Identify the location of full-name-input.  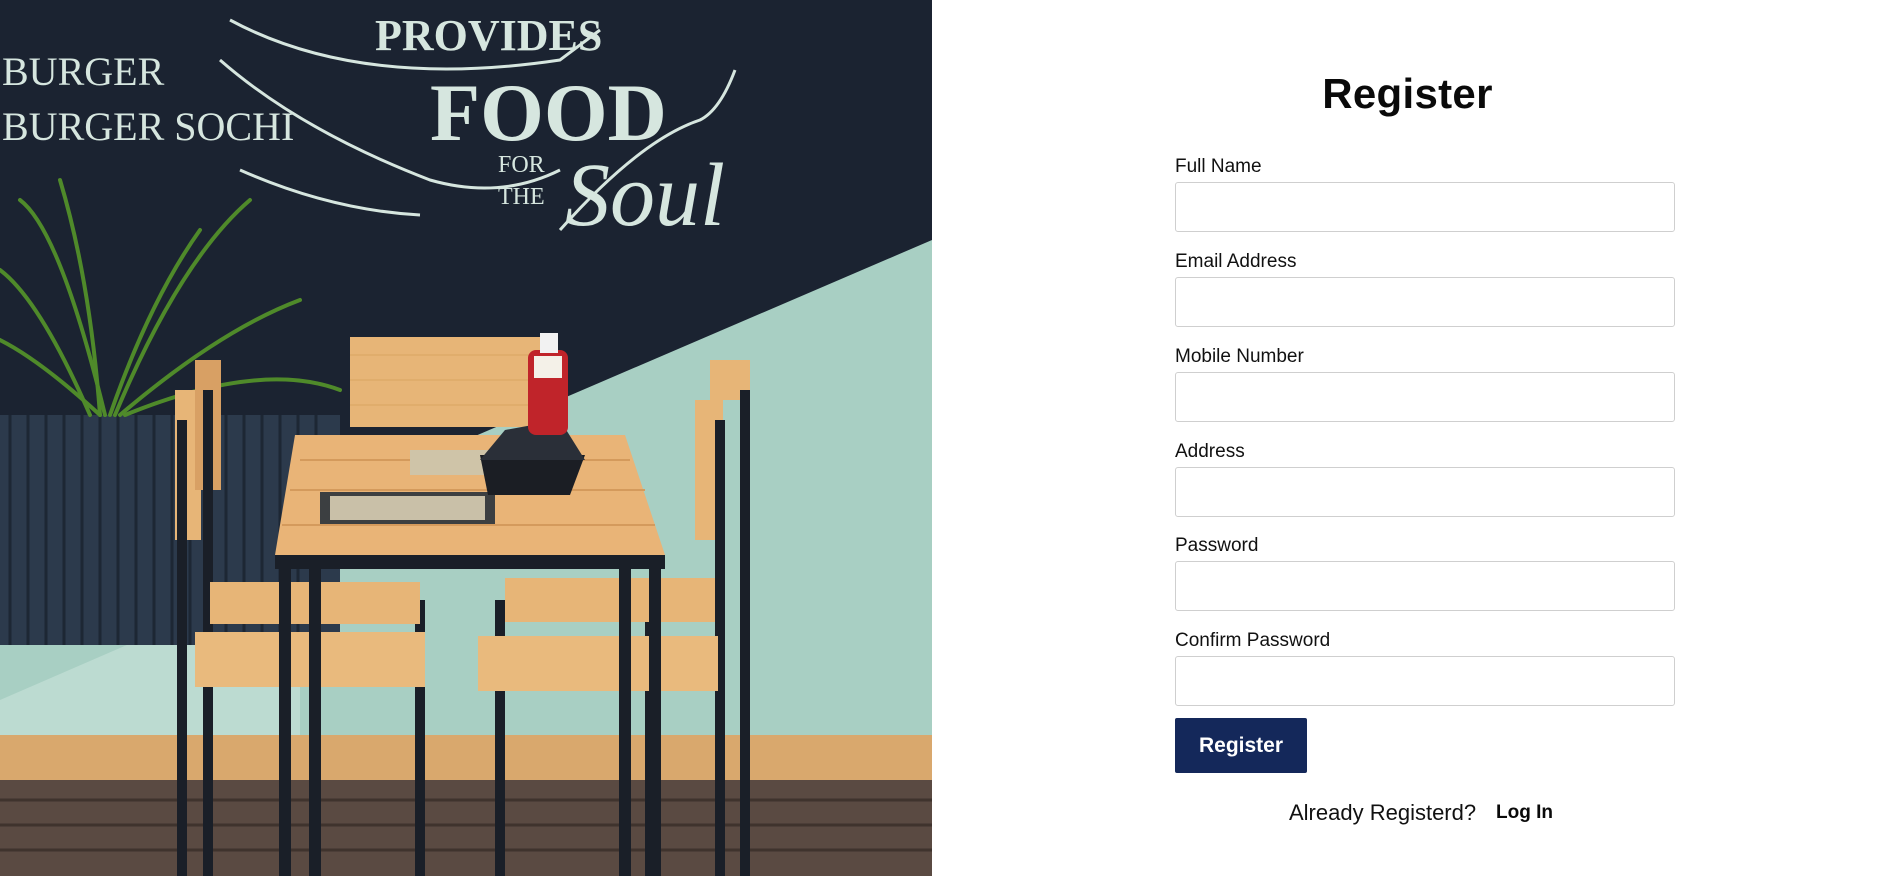
(1425, 207).